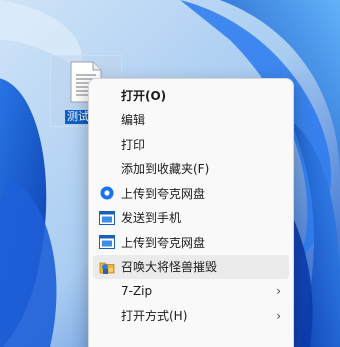 Image resolution: width=340 pixels, height=347 pixels. I want to click on menu-item-add-favorites: 添加到收藏夹(F), so click(191, 169).